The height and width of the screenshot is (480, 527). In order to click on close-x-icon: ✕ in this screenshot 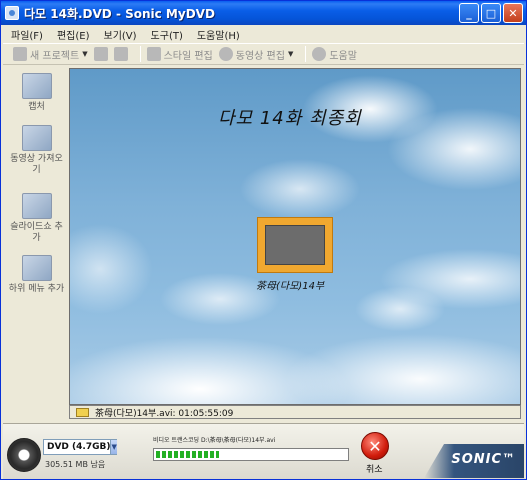, I will do `click(375, 446)`.